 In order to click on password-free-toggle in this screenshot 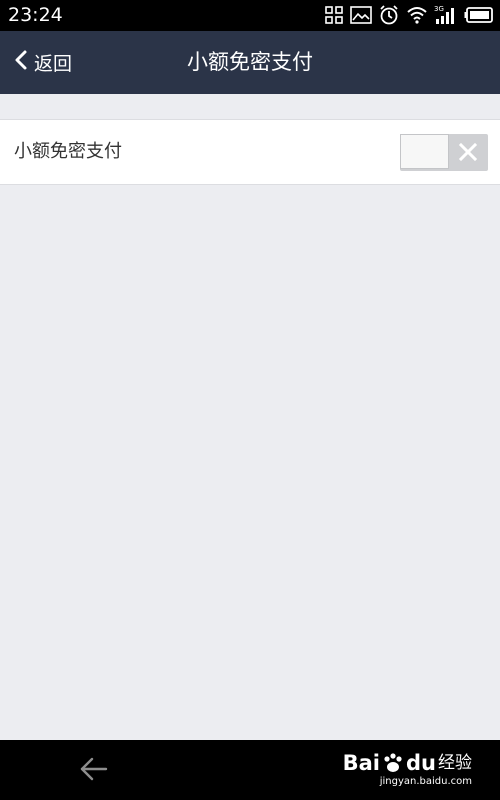, I will do `click(444, 152)`.